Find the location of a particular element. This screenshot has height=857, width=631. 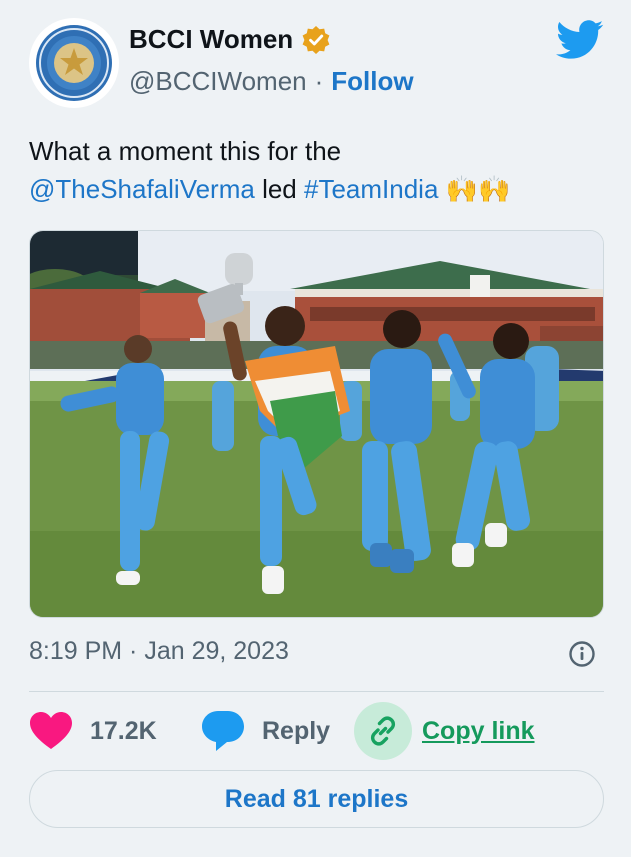

like-button: 17.2K is located at coordinates (93, 731).